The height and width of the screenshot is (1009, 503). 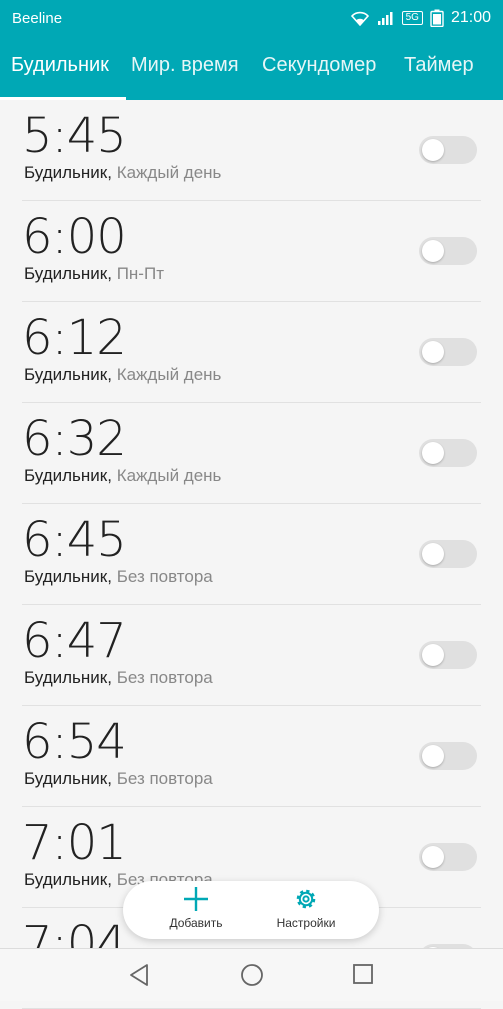 I want to click on tab-world-clock: Мир. время, so click(x=185, y=65).